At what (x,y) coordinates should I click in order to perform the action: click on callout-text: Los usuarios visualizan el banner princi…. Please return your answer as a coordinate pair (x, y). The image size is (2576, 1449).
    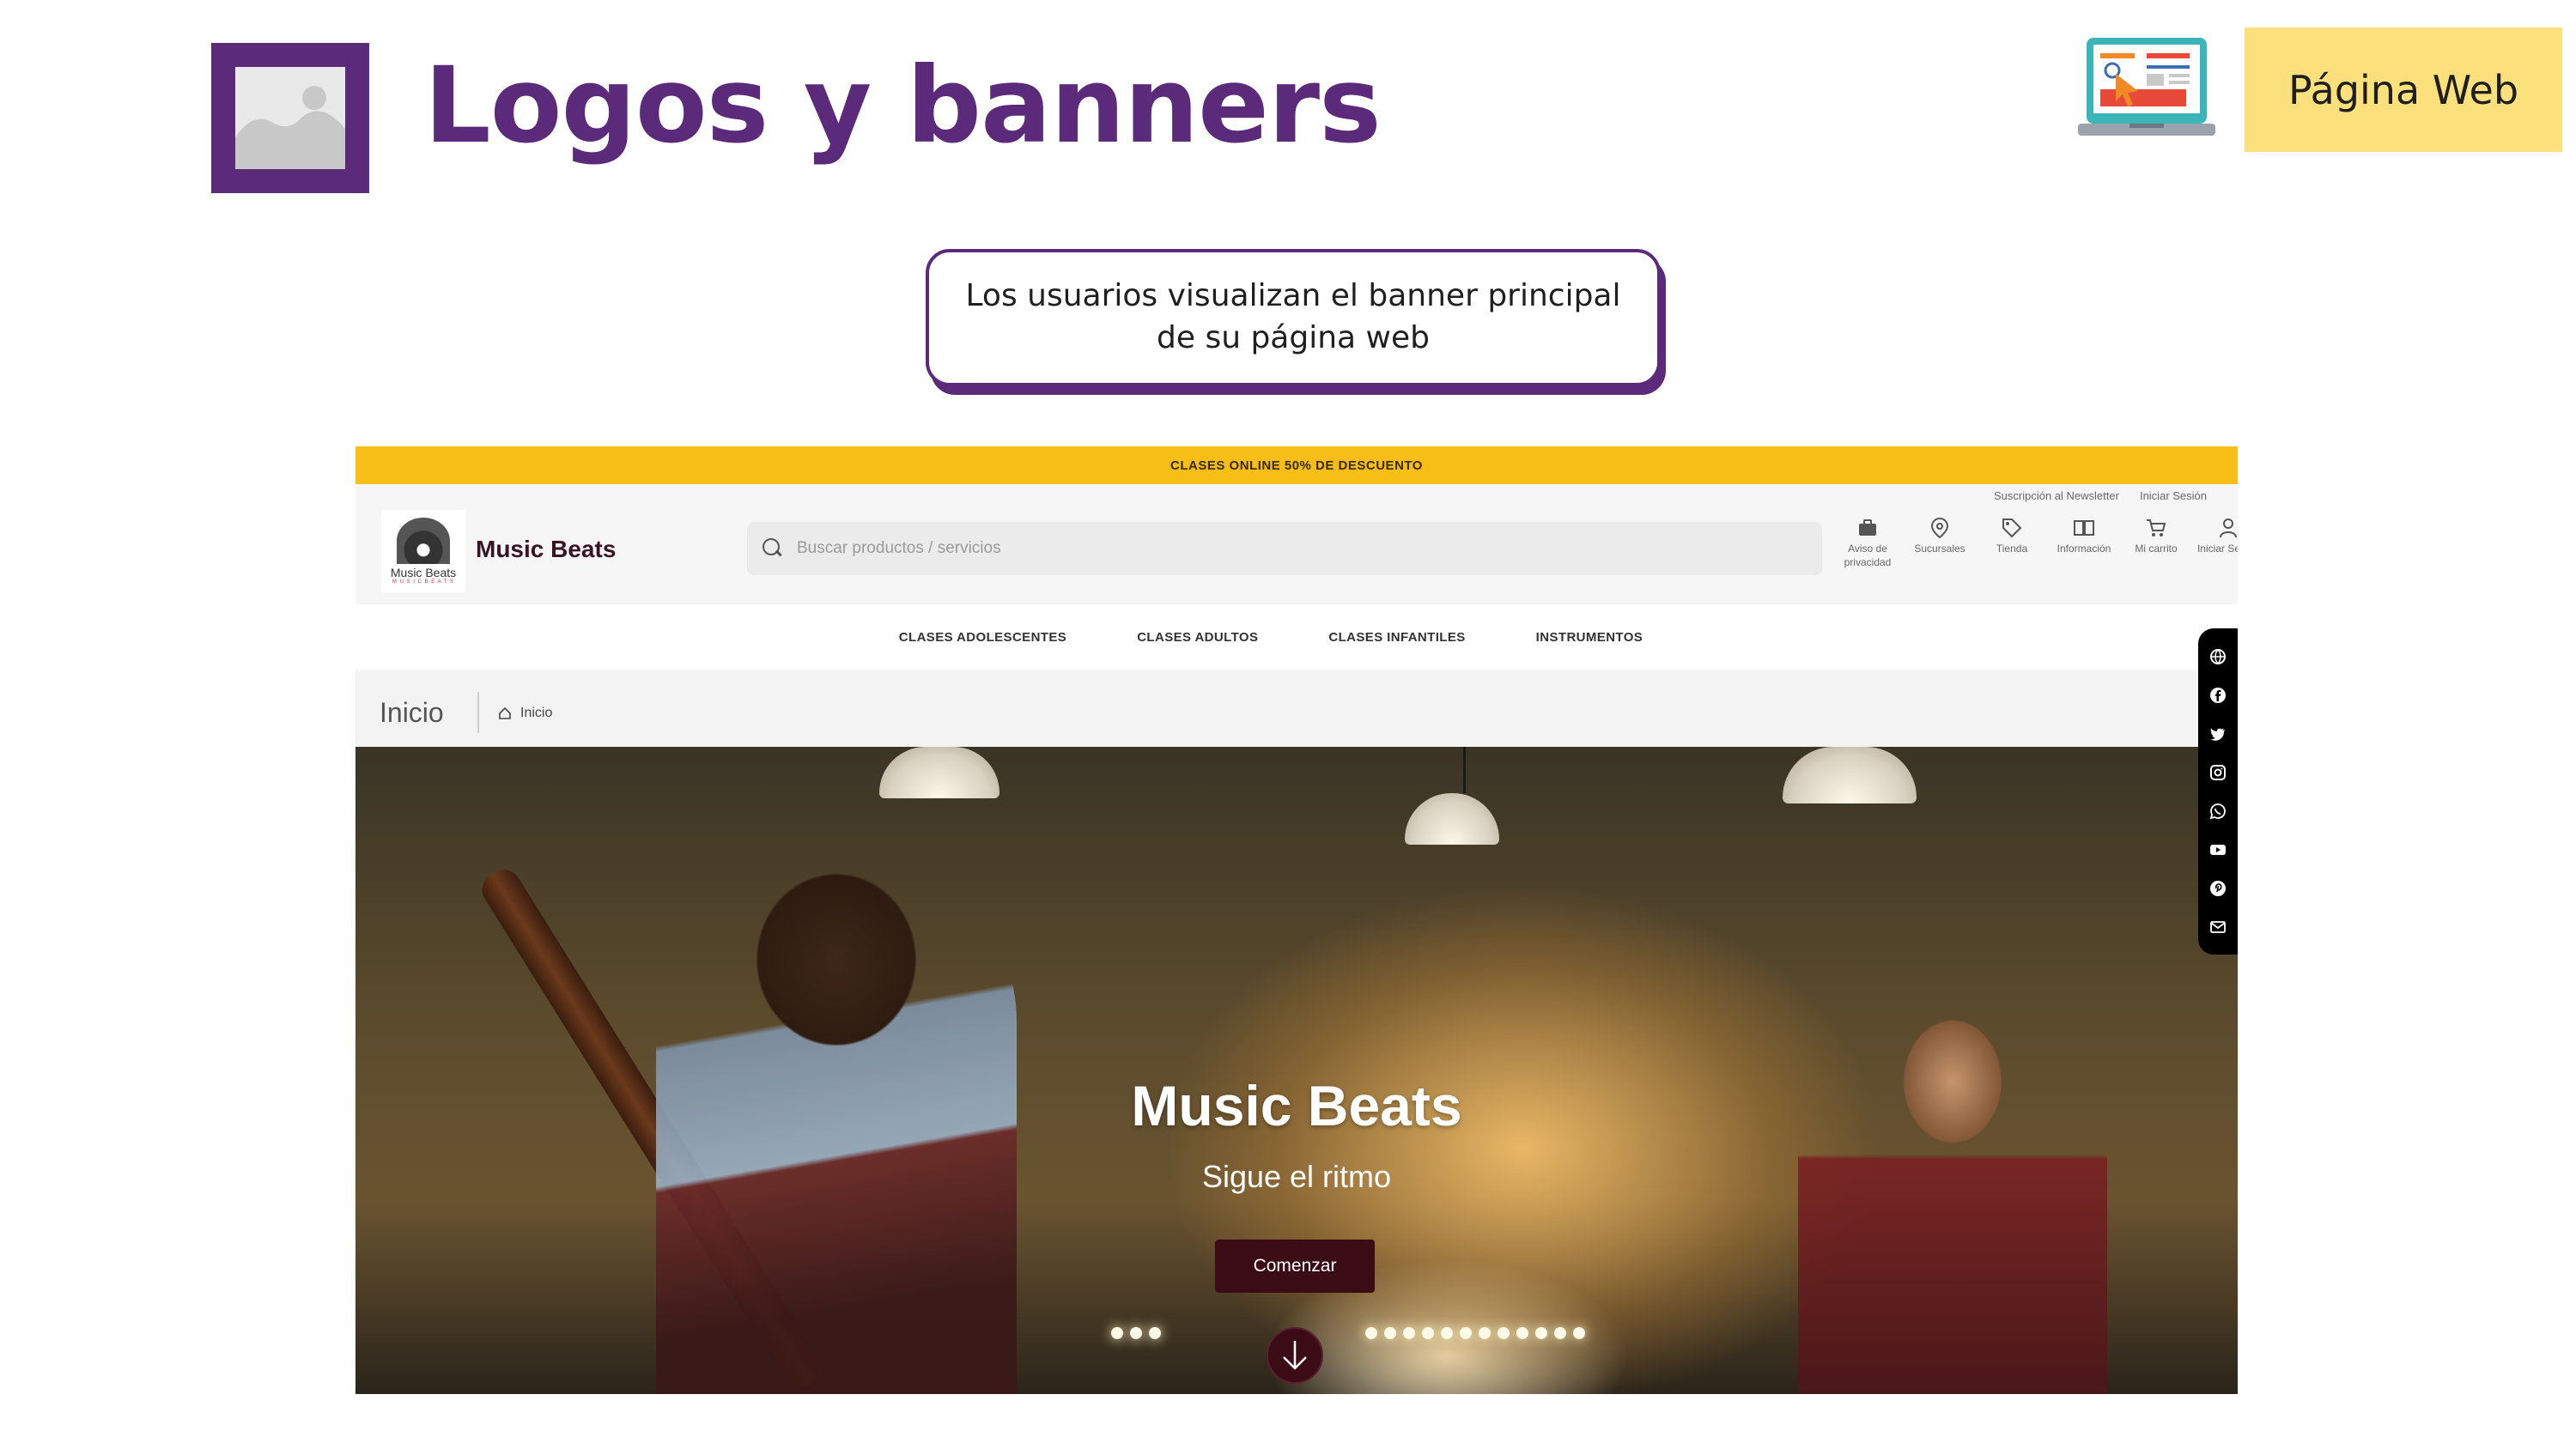
    Looking at the image, I should click on (1293, 316).